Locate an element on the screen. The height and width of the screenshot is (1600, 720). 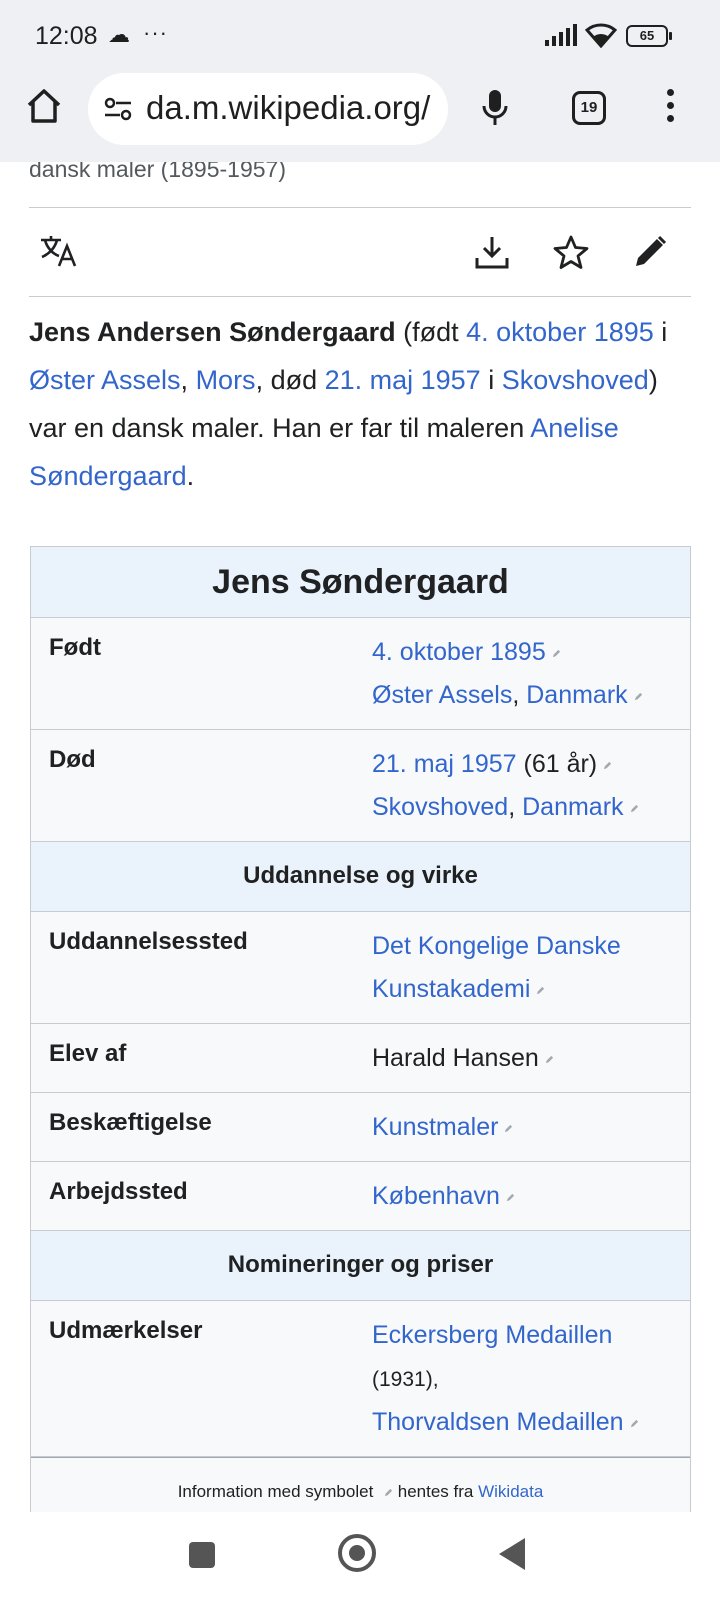
microphone-icon is located at coordinates (495, 108).